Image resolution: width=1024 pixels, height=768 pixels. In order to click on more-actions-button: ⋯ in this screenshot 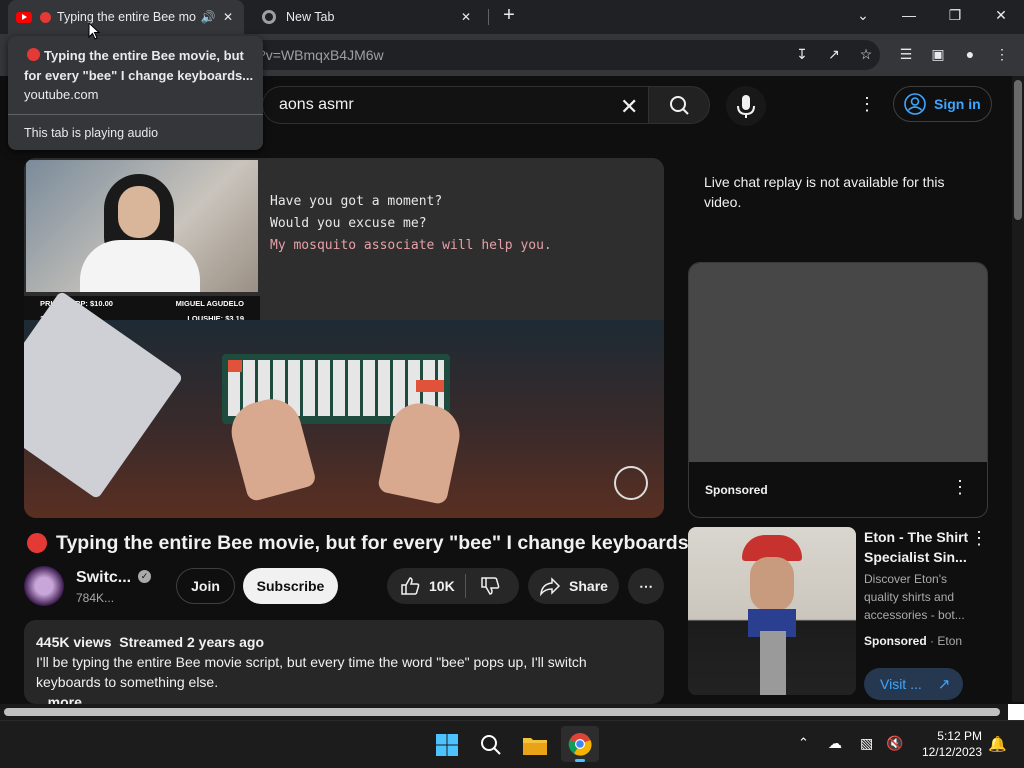, I will do `click(646, 586)`.